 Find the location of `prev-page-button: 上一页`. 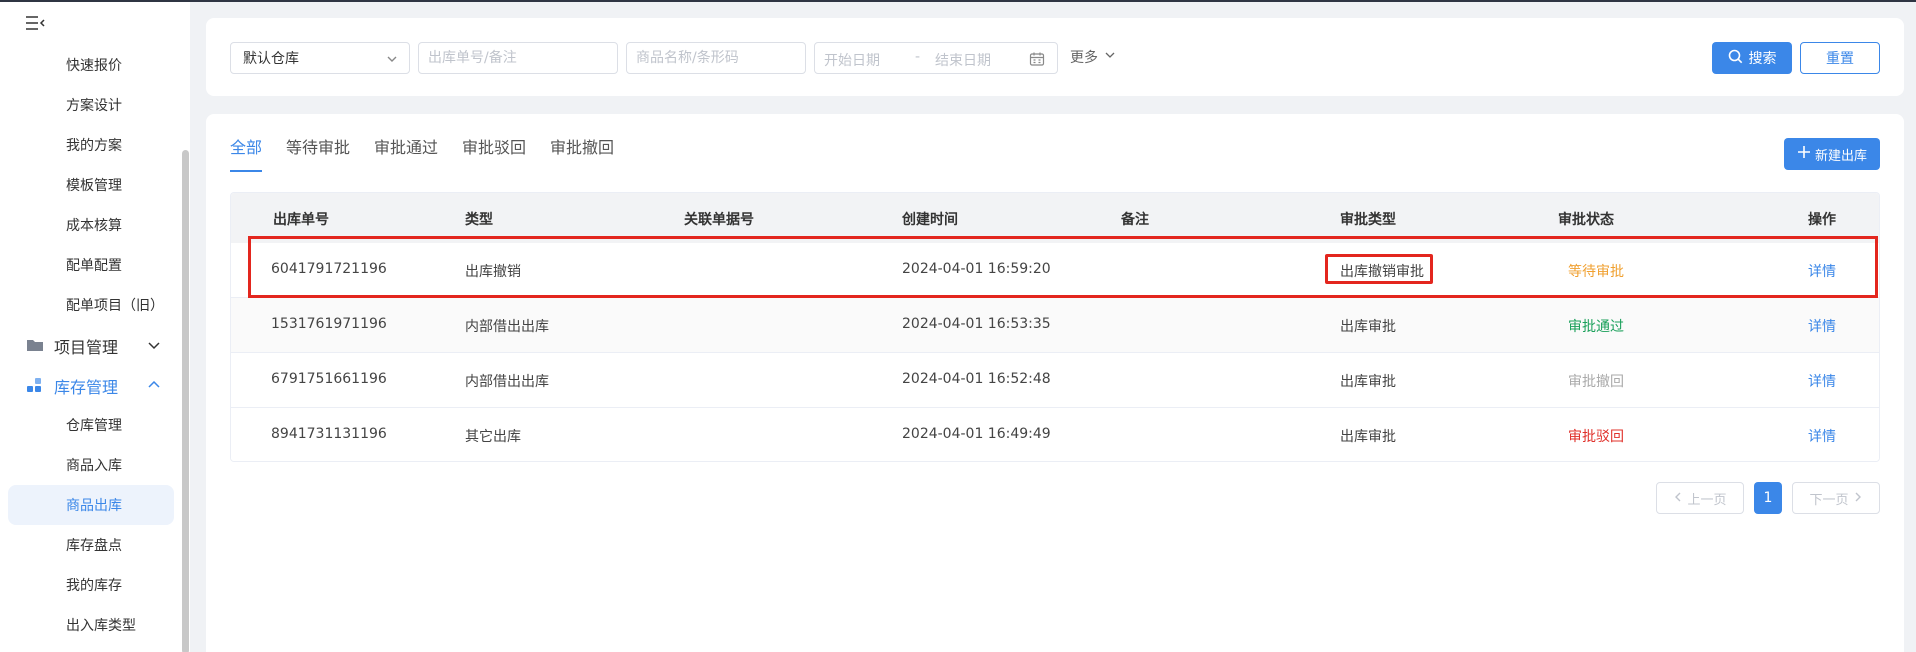

prev-page-button: 上一页 is located at coordinates (1700, 498).